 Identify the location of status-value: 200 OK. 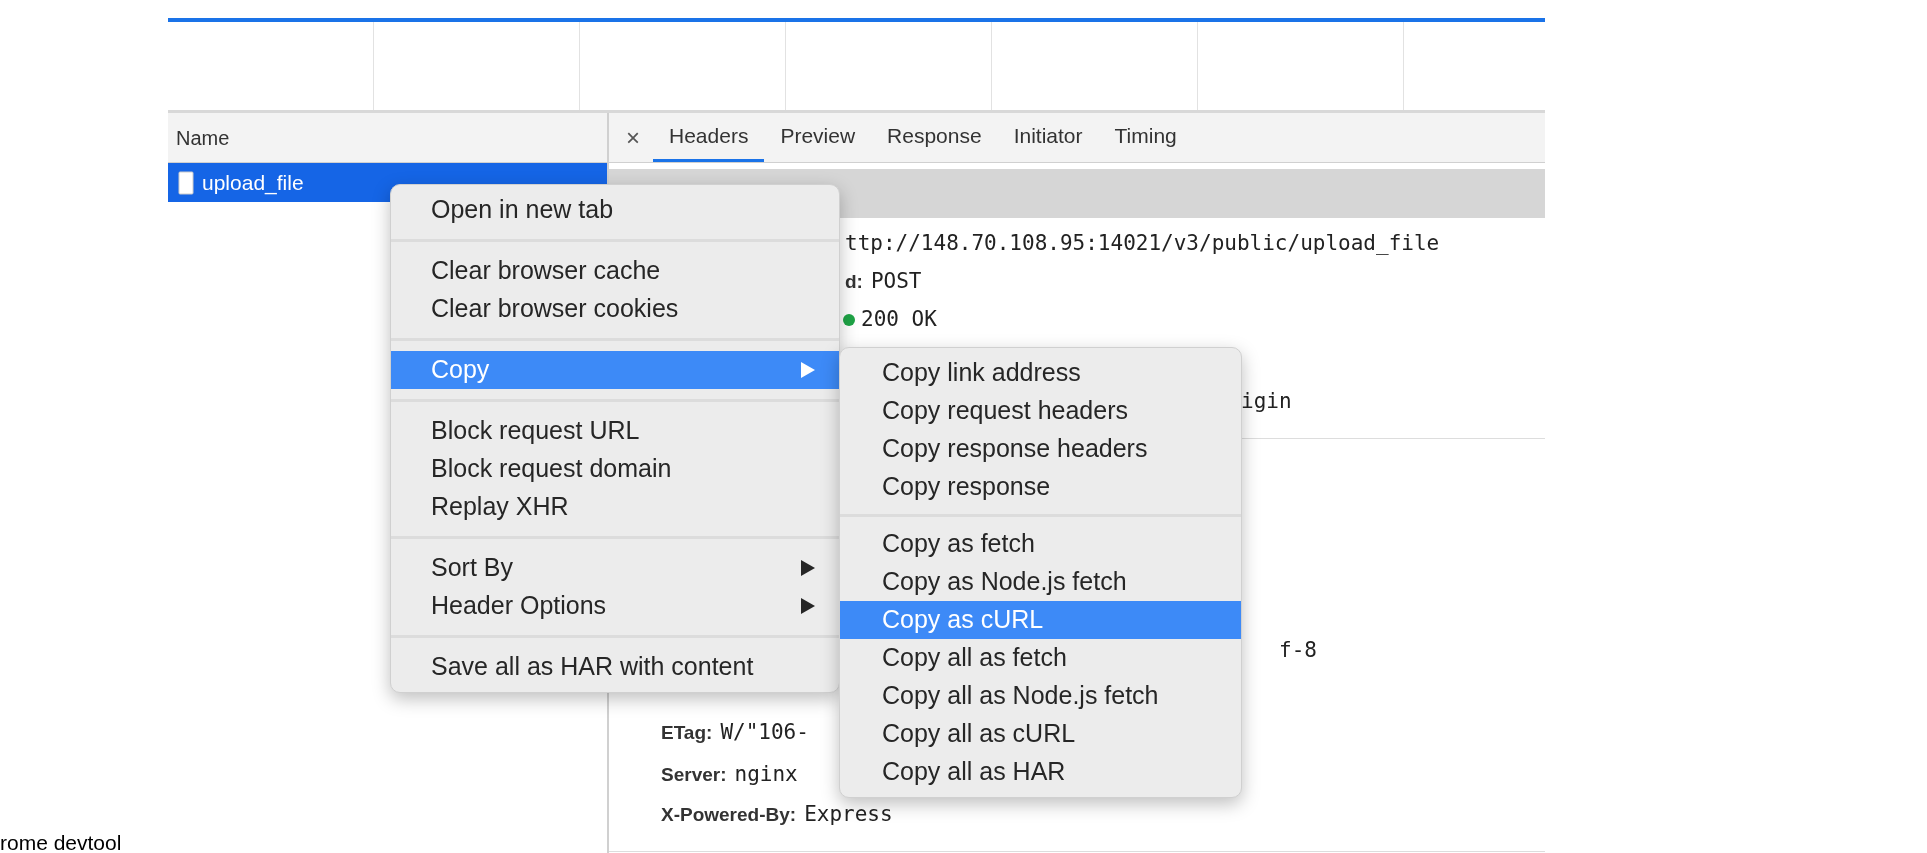
(899, 320).